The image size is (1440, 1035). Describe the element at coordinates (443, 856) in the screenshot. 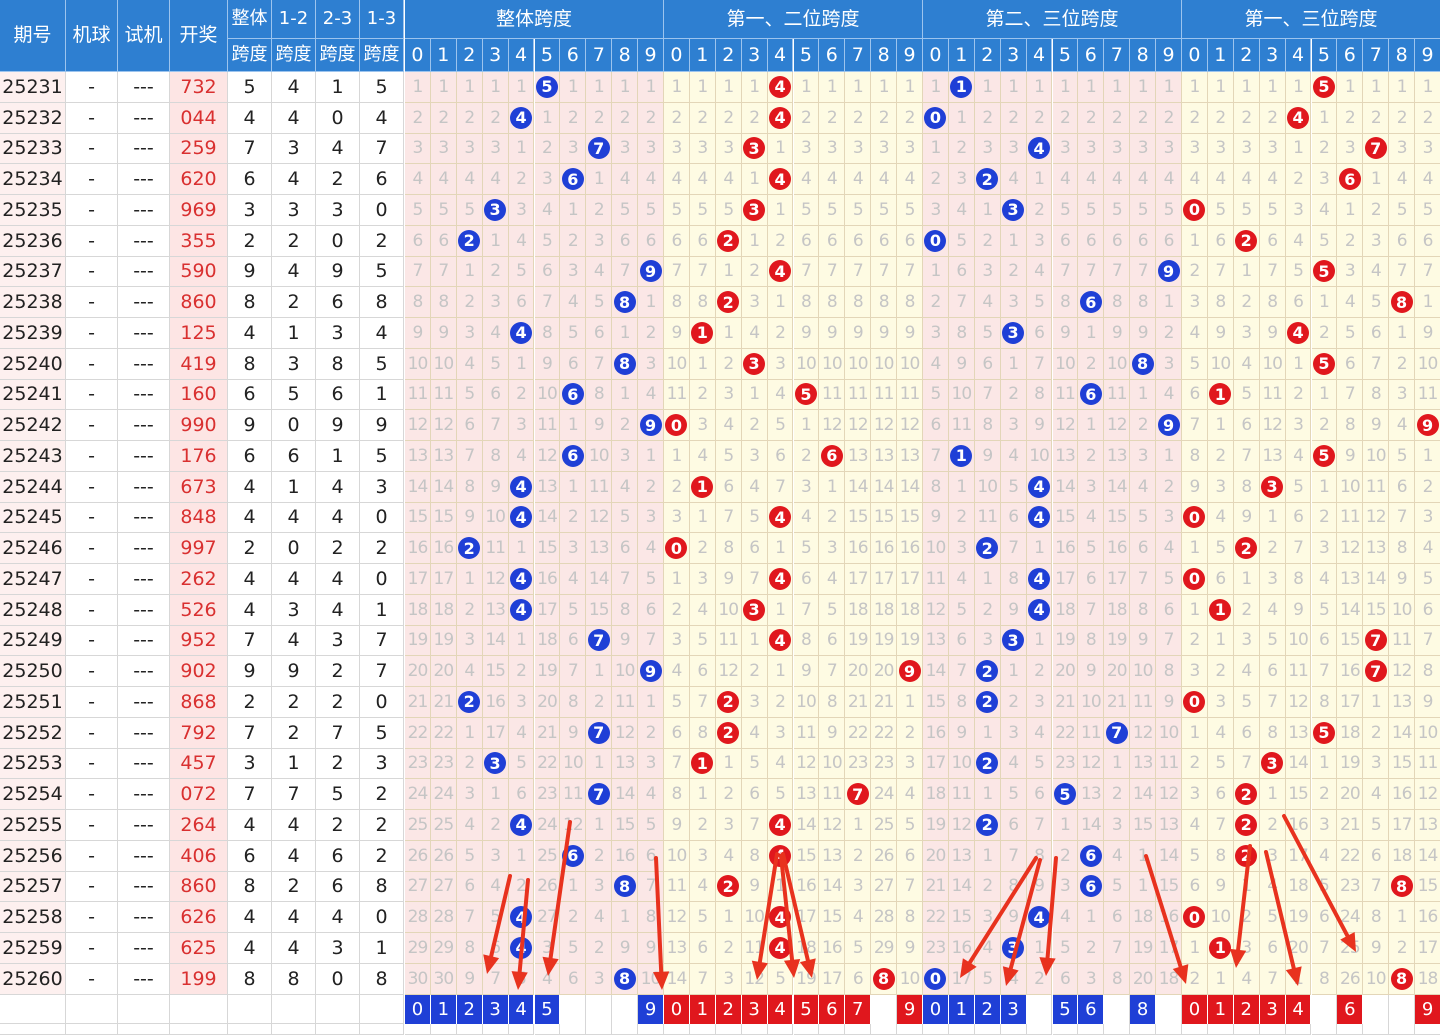

I see `miss-count-cell: 26` at that location.